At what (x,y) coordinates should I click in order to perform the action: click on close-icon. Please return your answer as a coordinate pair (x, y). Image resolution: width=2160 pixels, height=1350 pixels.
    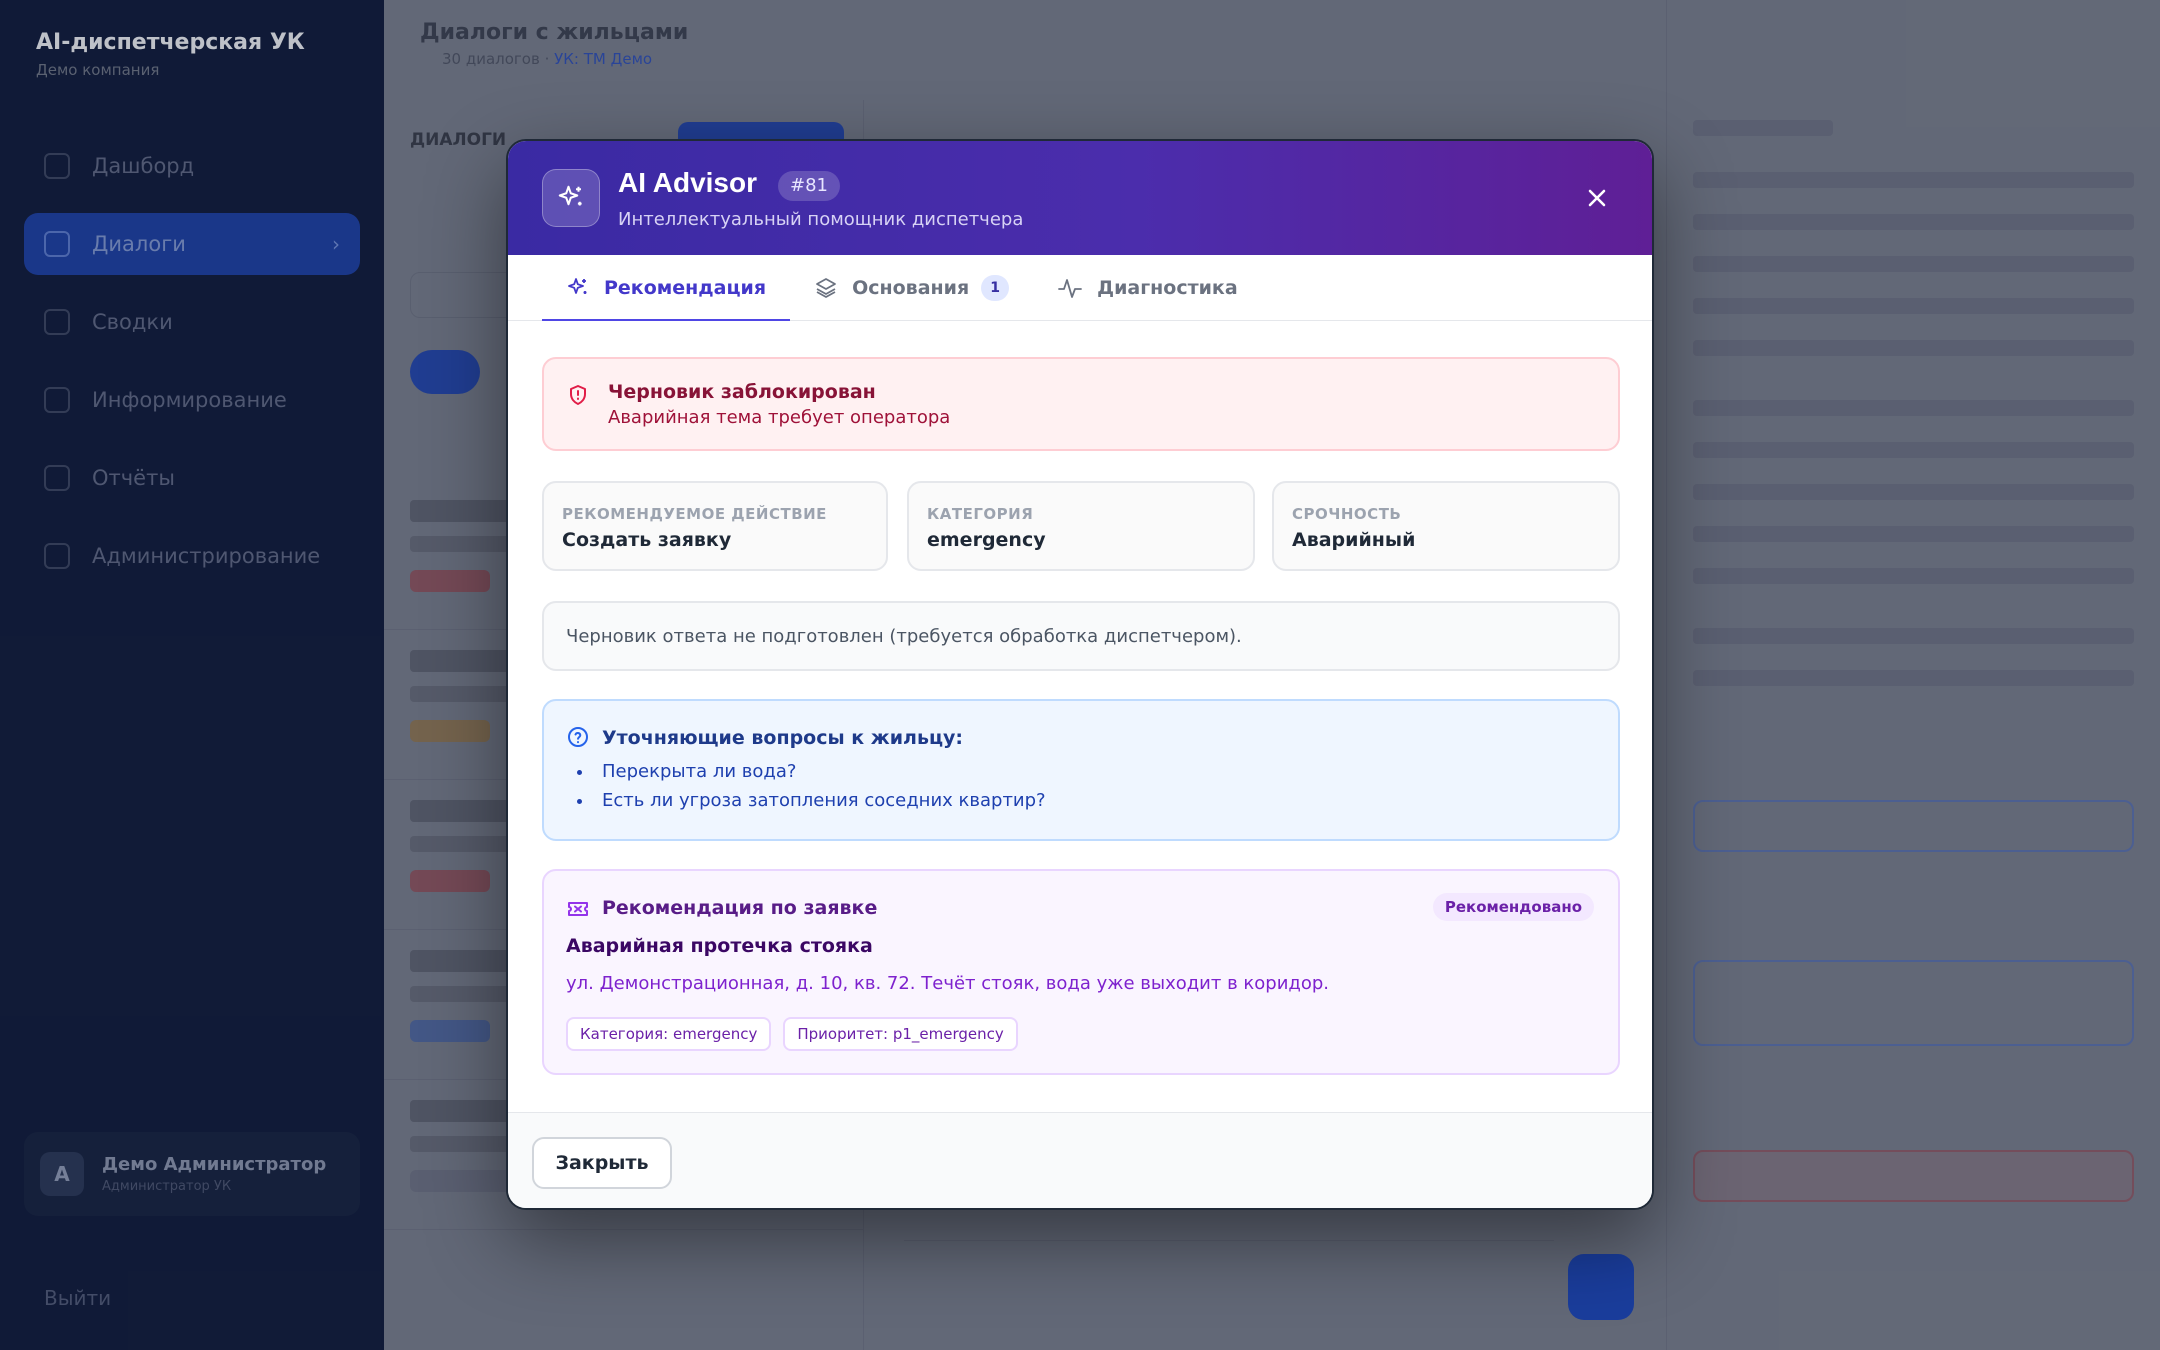
    Looking at the image, I should click on (1597, 198).